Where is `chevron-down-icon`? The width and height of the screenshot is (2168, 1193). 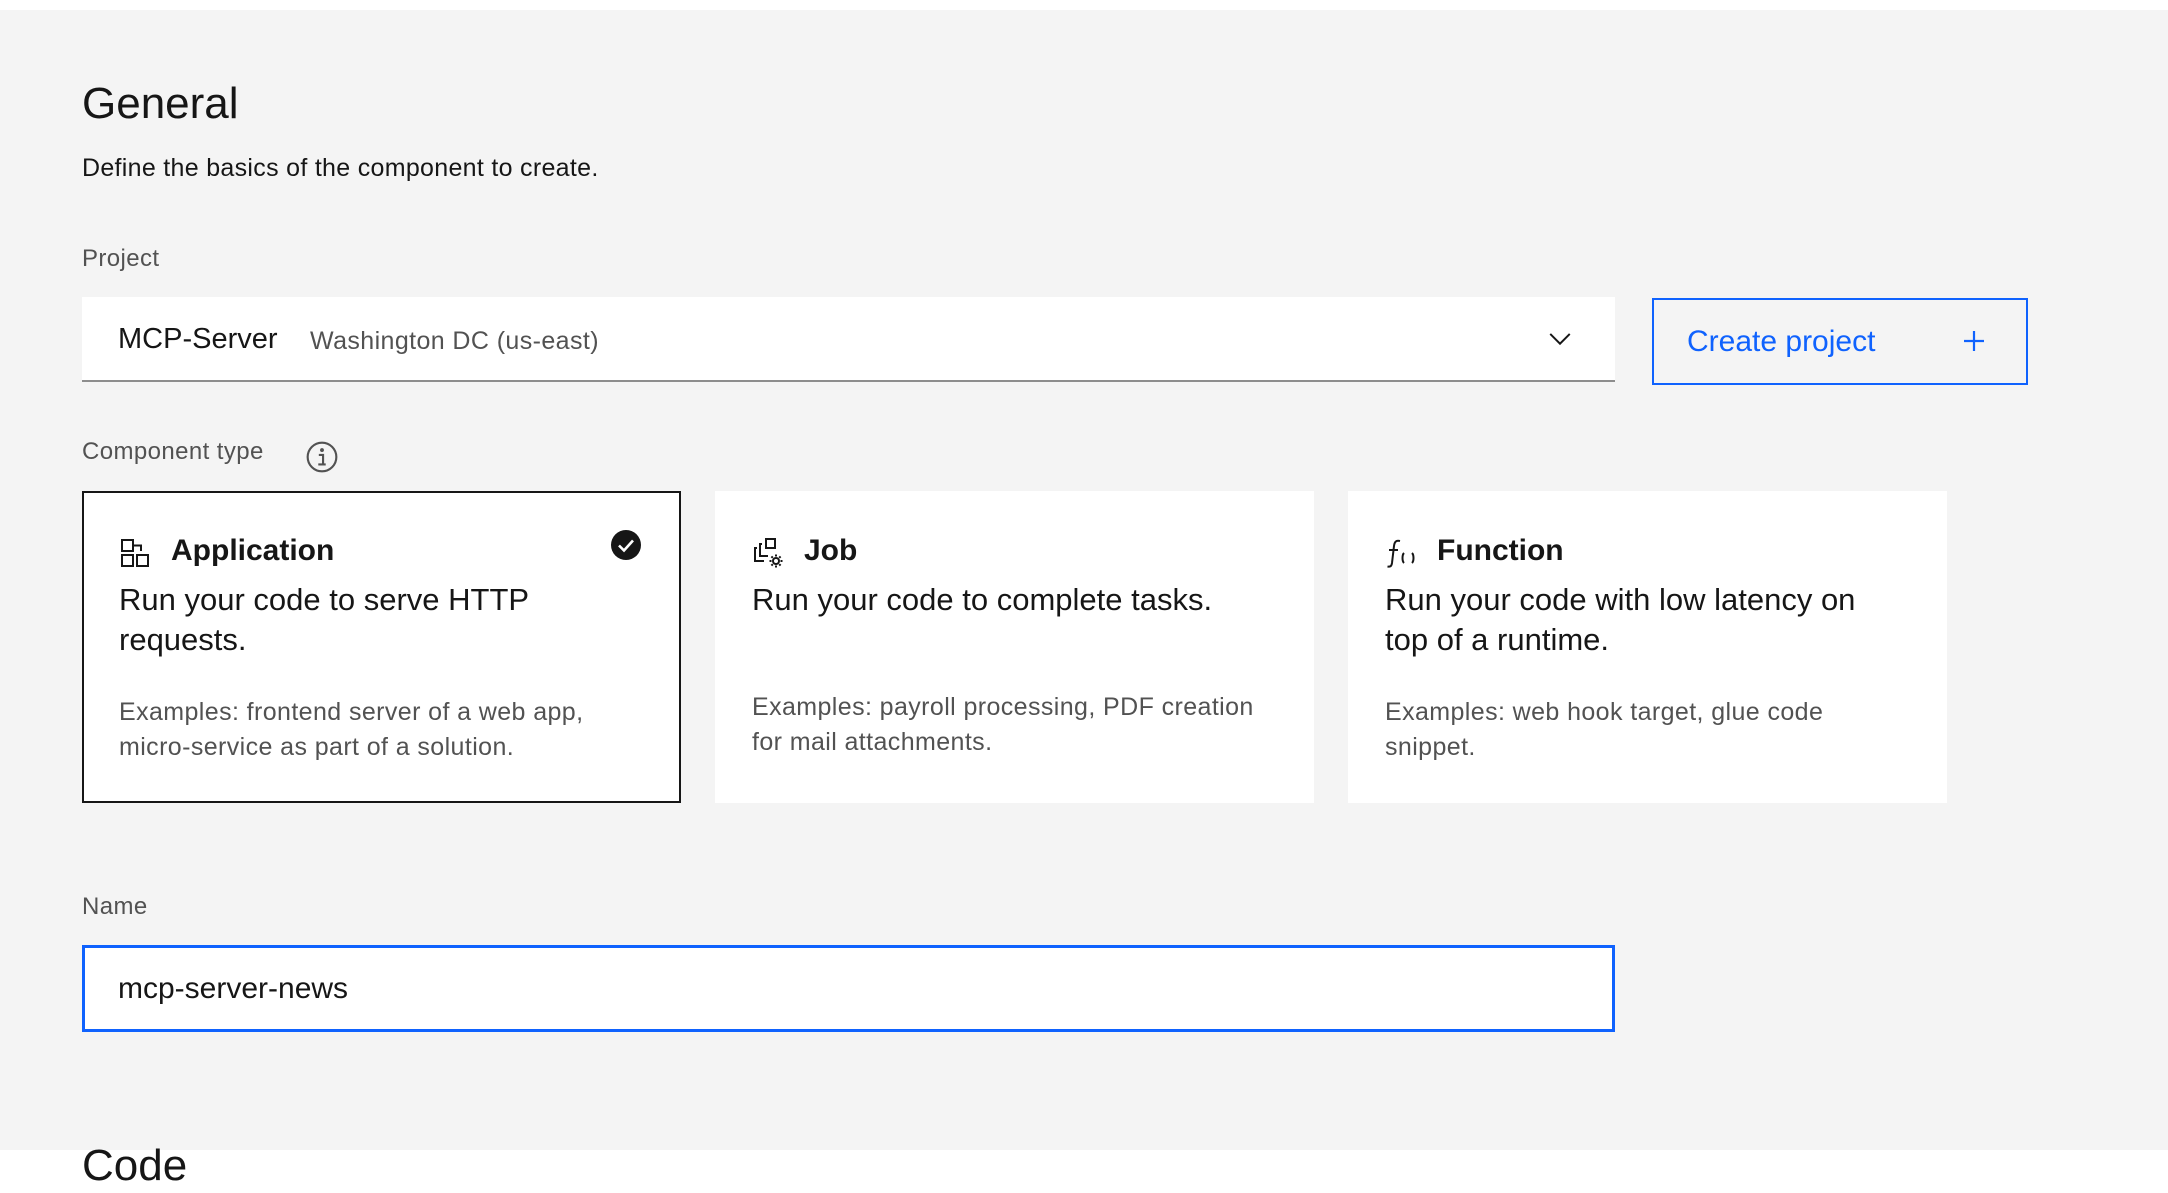
chevron-down-icon is located at coordinates (1560, 339).